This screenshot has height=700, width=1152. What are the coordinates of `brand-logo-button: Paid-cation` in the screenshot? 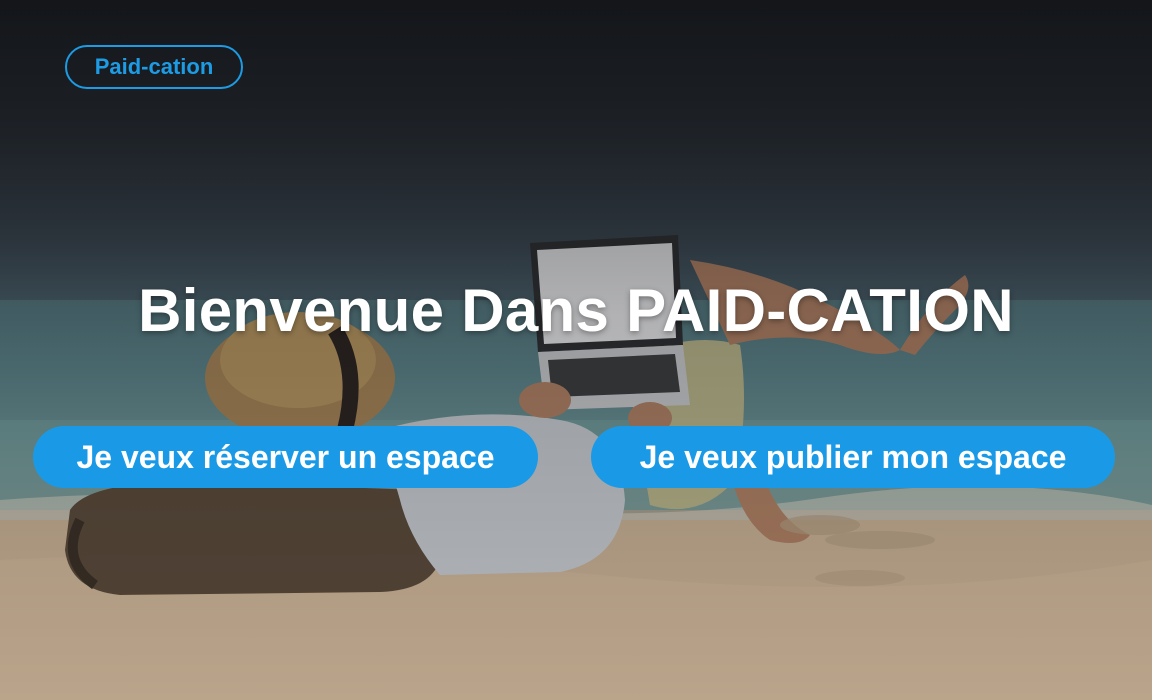 It's located at (154, 67).